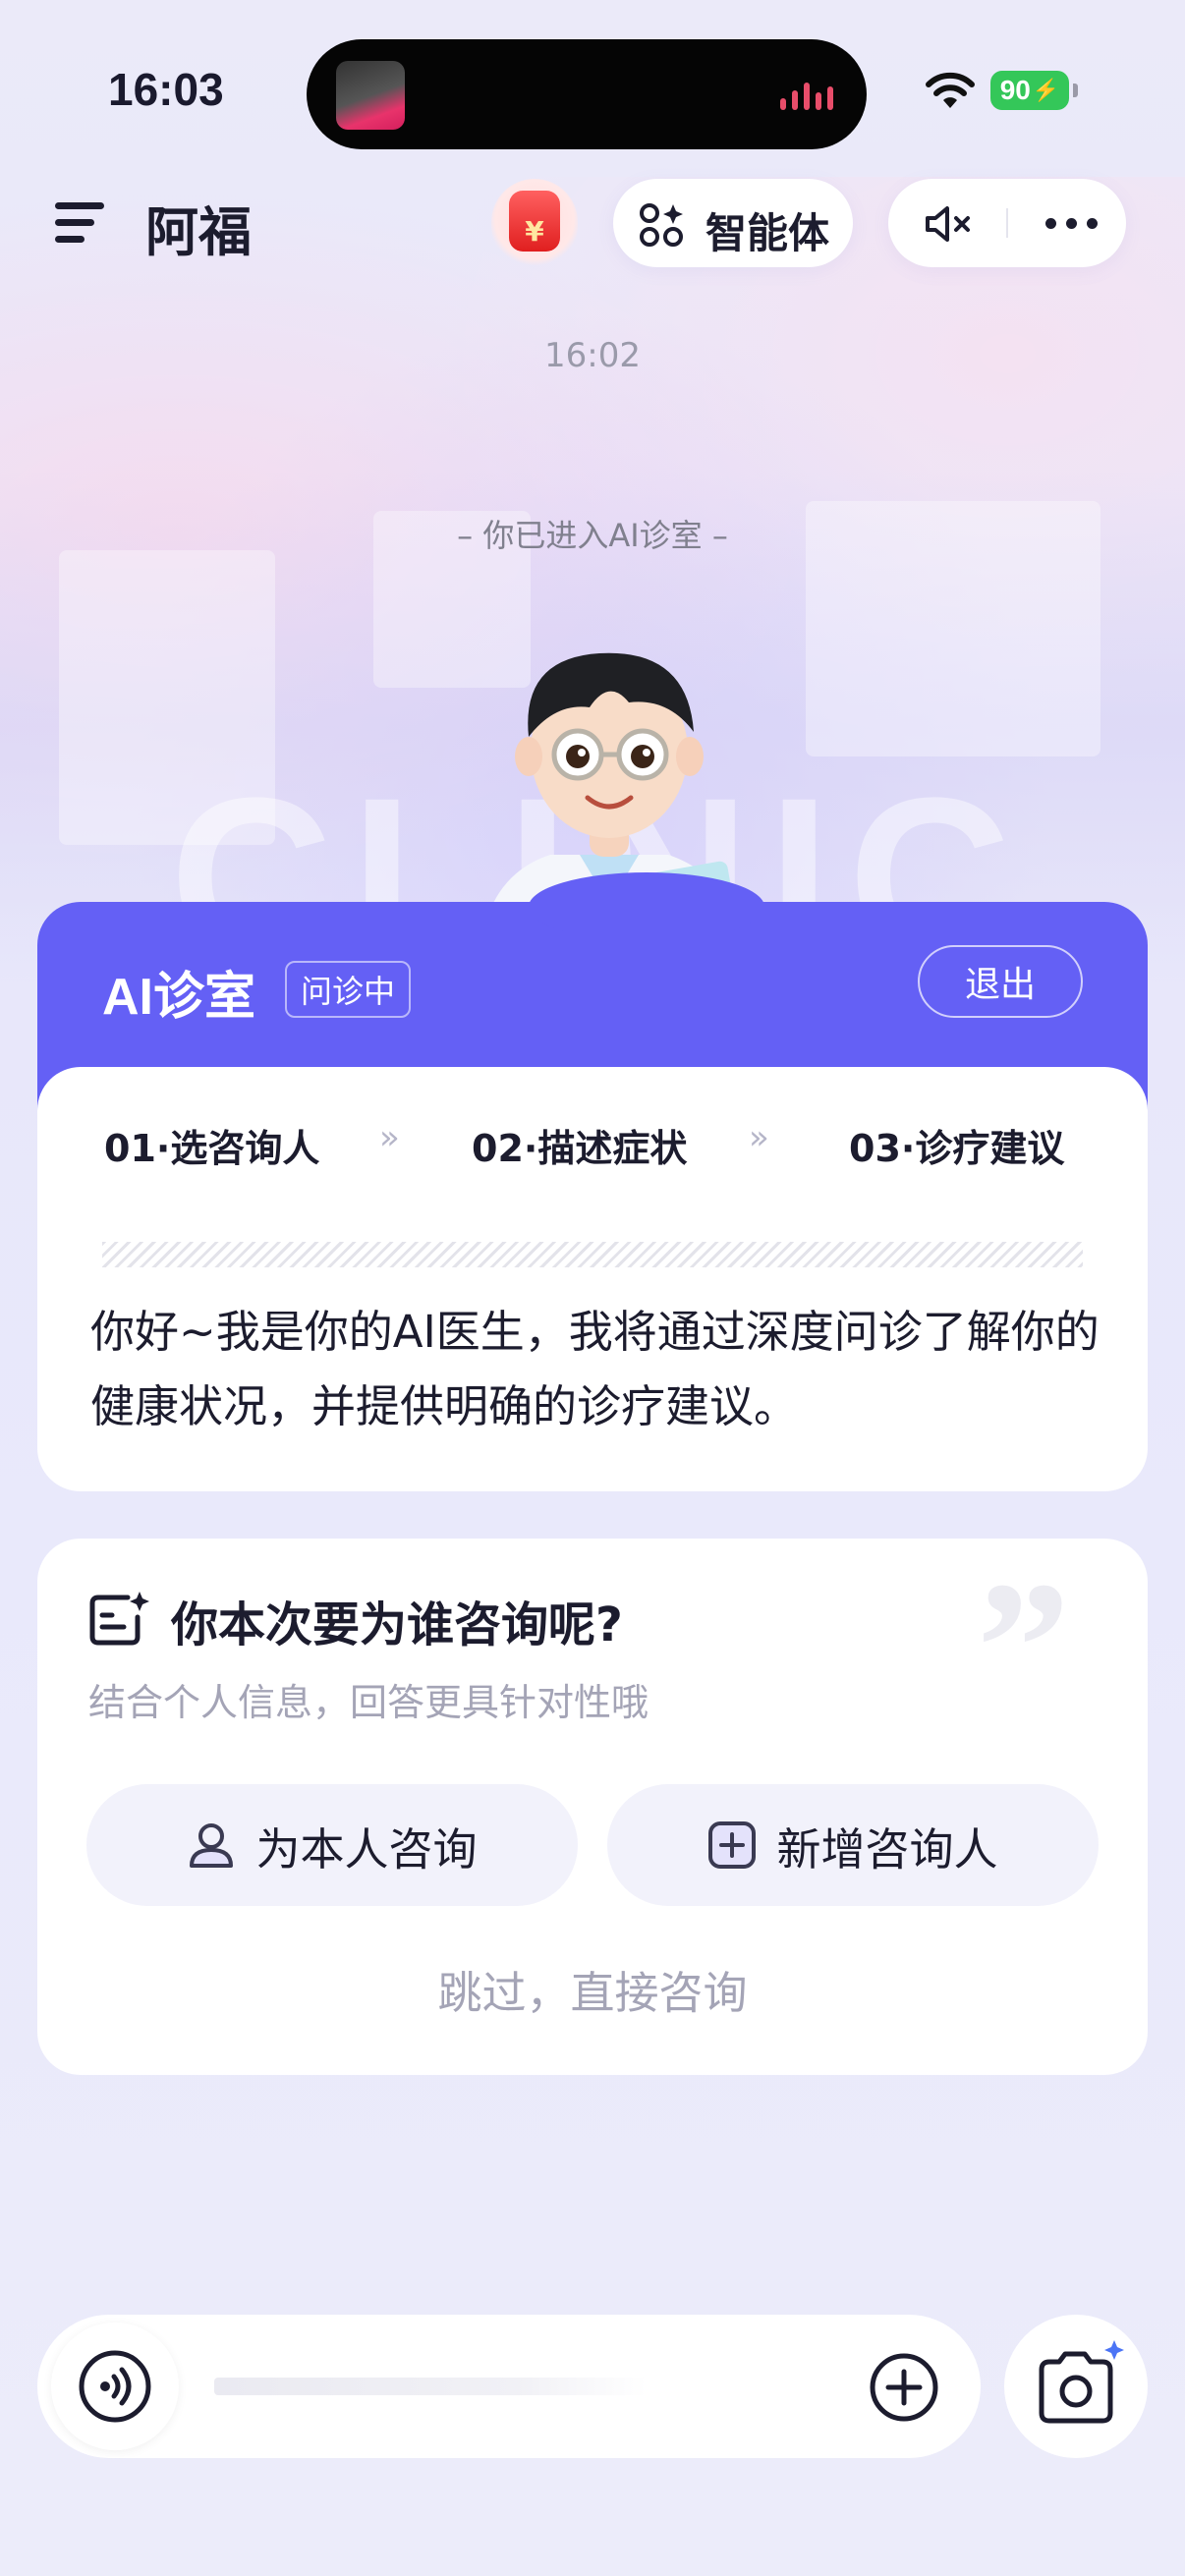 The image size is (1185, 2576). What do you see at coordinates (662, 225) in the screenshot?
I see `agent-grid-icon` at bounding box center [662, 225].